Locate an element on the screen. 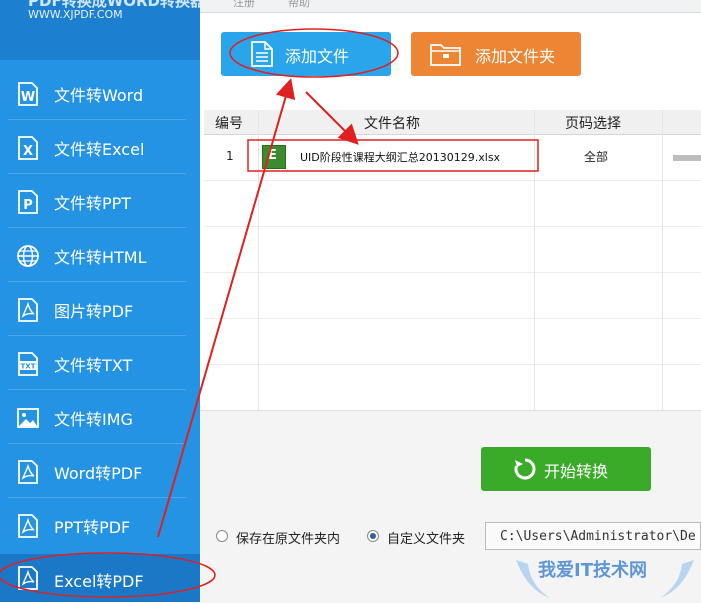 The image size is (701, 603). svg-text: P is located at coordinates (28, 205).